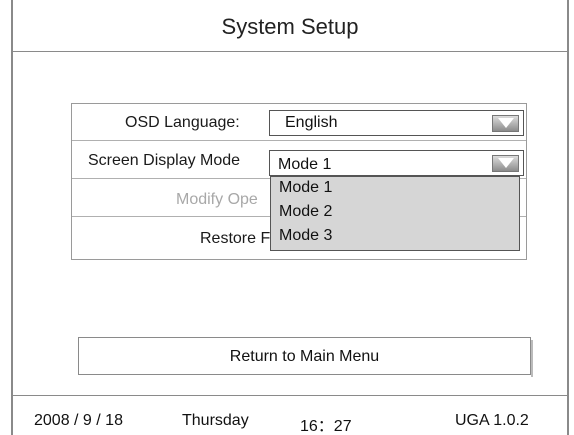 The image size is (574, 435). I want to click on dropdown-option-mode-2: Mode 2, so click(305, 212).